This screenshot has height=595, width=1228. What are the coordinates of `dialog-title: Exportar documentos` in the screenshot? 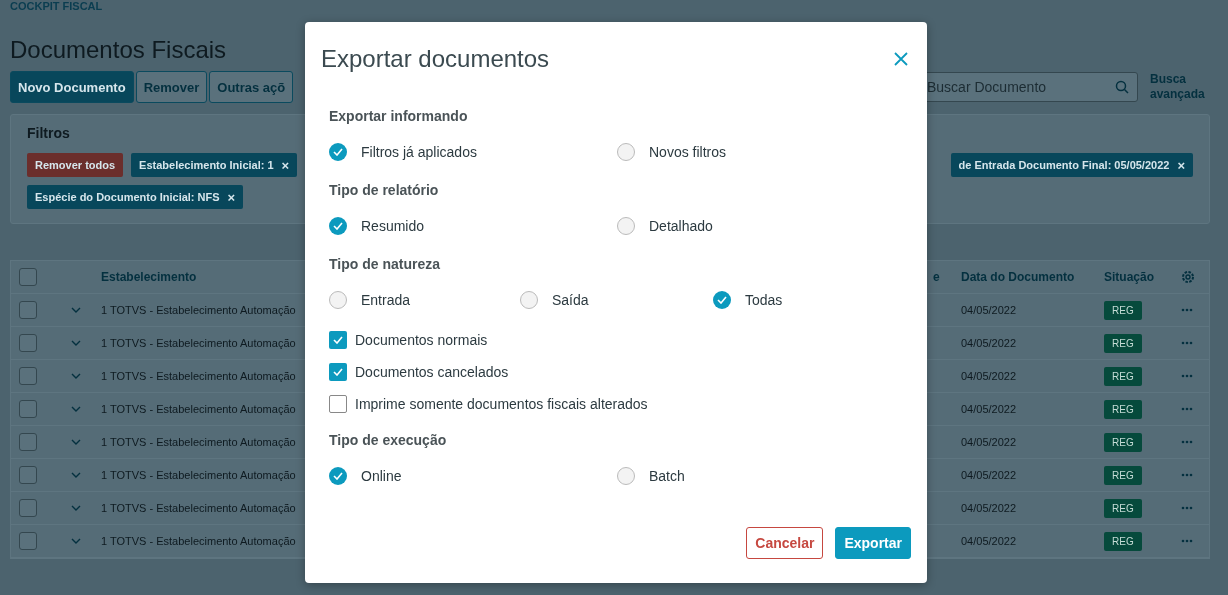 It's located at (435, 59).